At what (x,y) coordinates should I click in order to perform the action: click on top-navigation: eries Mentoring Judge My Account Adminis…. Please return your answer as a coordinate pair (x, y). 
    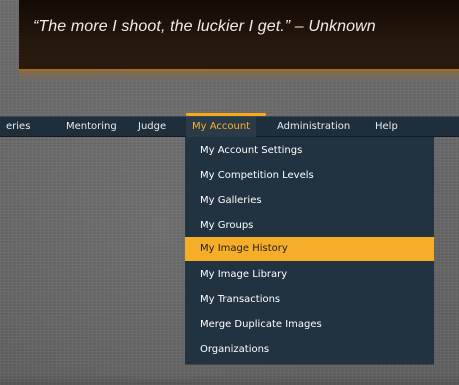
    Looking at the image, I should click on (229, 126).